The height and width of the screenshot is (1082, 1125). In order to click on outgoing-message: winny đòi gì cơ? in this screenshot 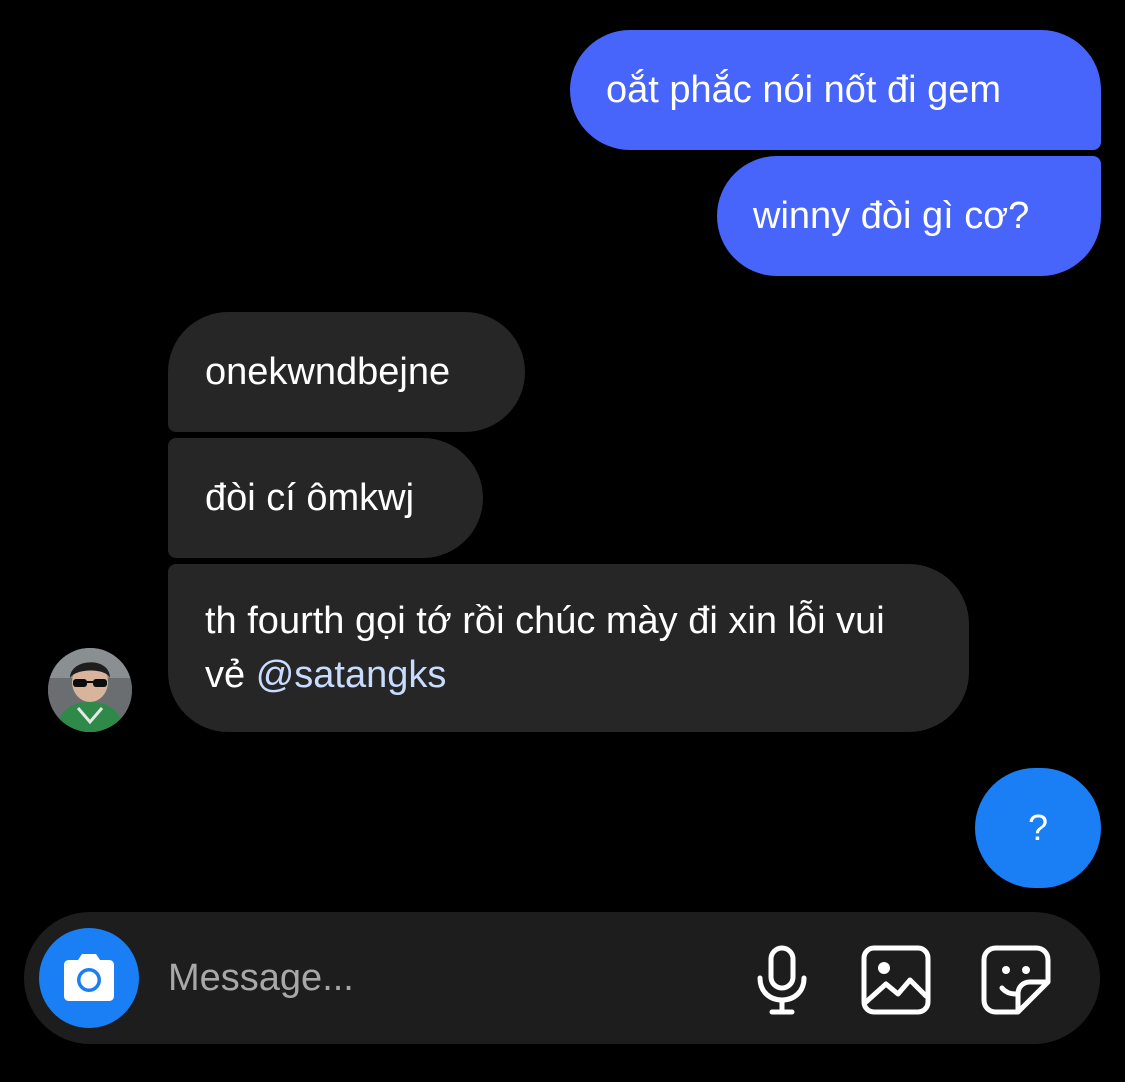, I will do `click(909, 216)`.